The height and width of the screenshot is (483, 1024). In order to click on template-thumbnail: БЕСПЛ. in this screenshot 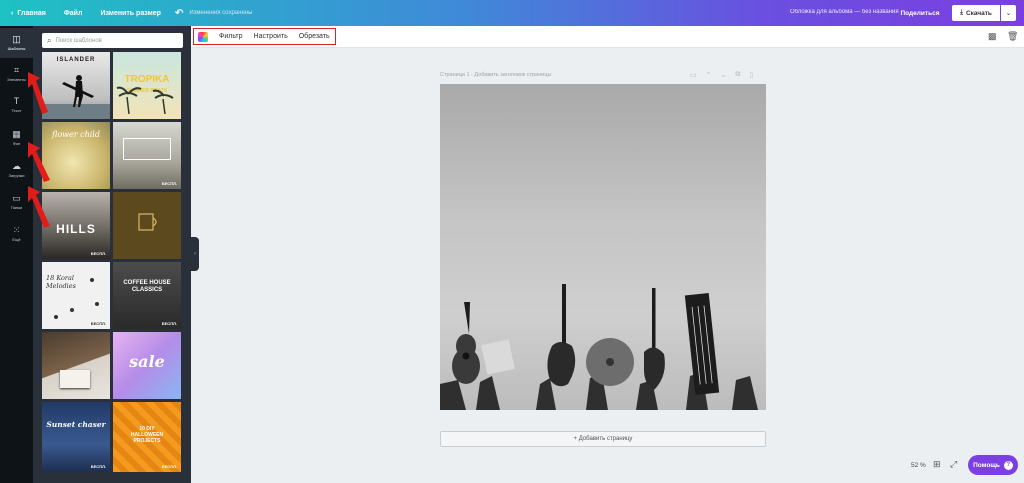, I will do `click(147, 155)`.